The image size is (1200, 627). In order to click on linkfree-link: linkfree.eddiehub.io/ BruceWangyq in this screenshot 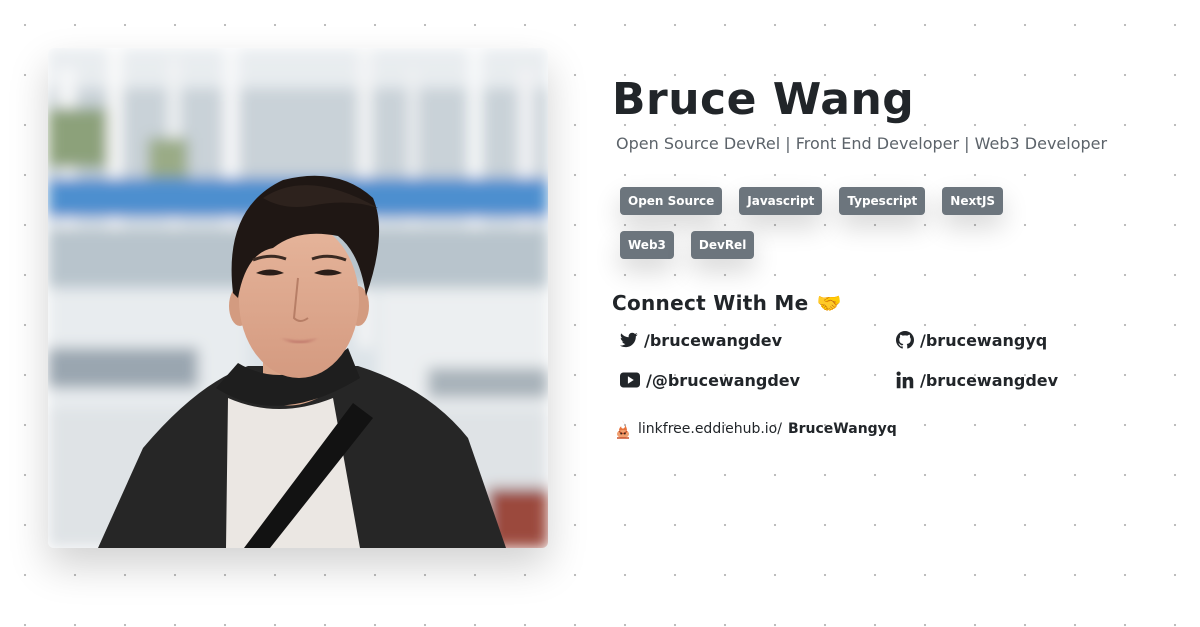, I will do `click(893, 429)`.